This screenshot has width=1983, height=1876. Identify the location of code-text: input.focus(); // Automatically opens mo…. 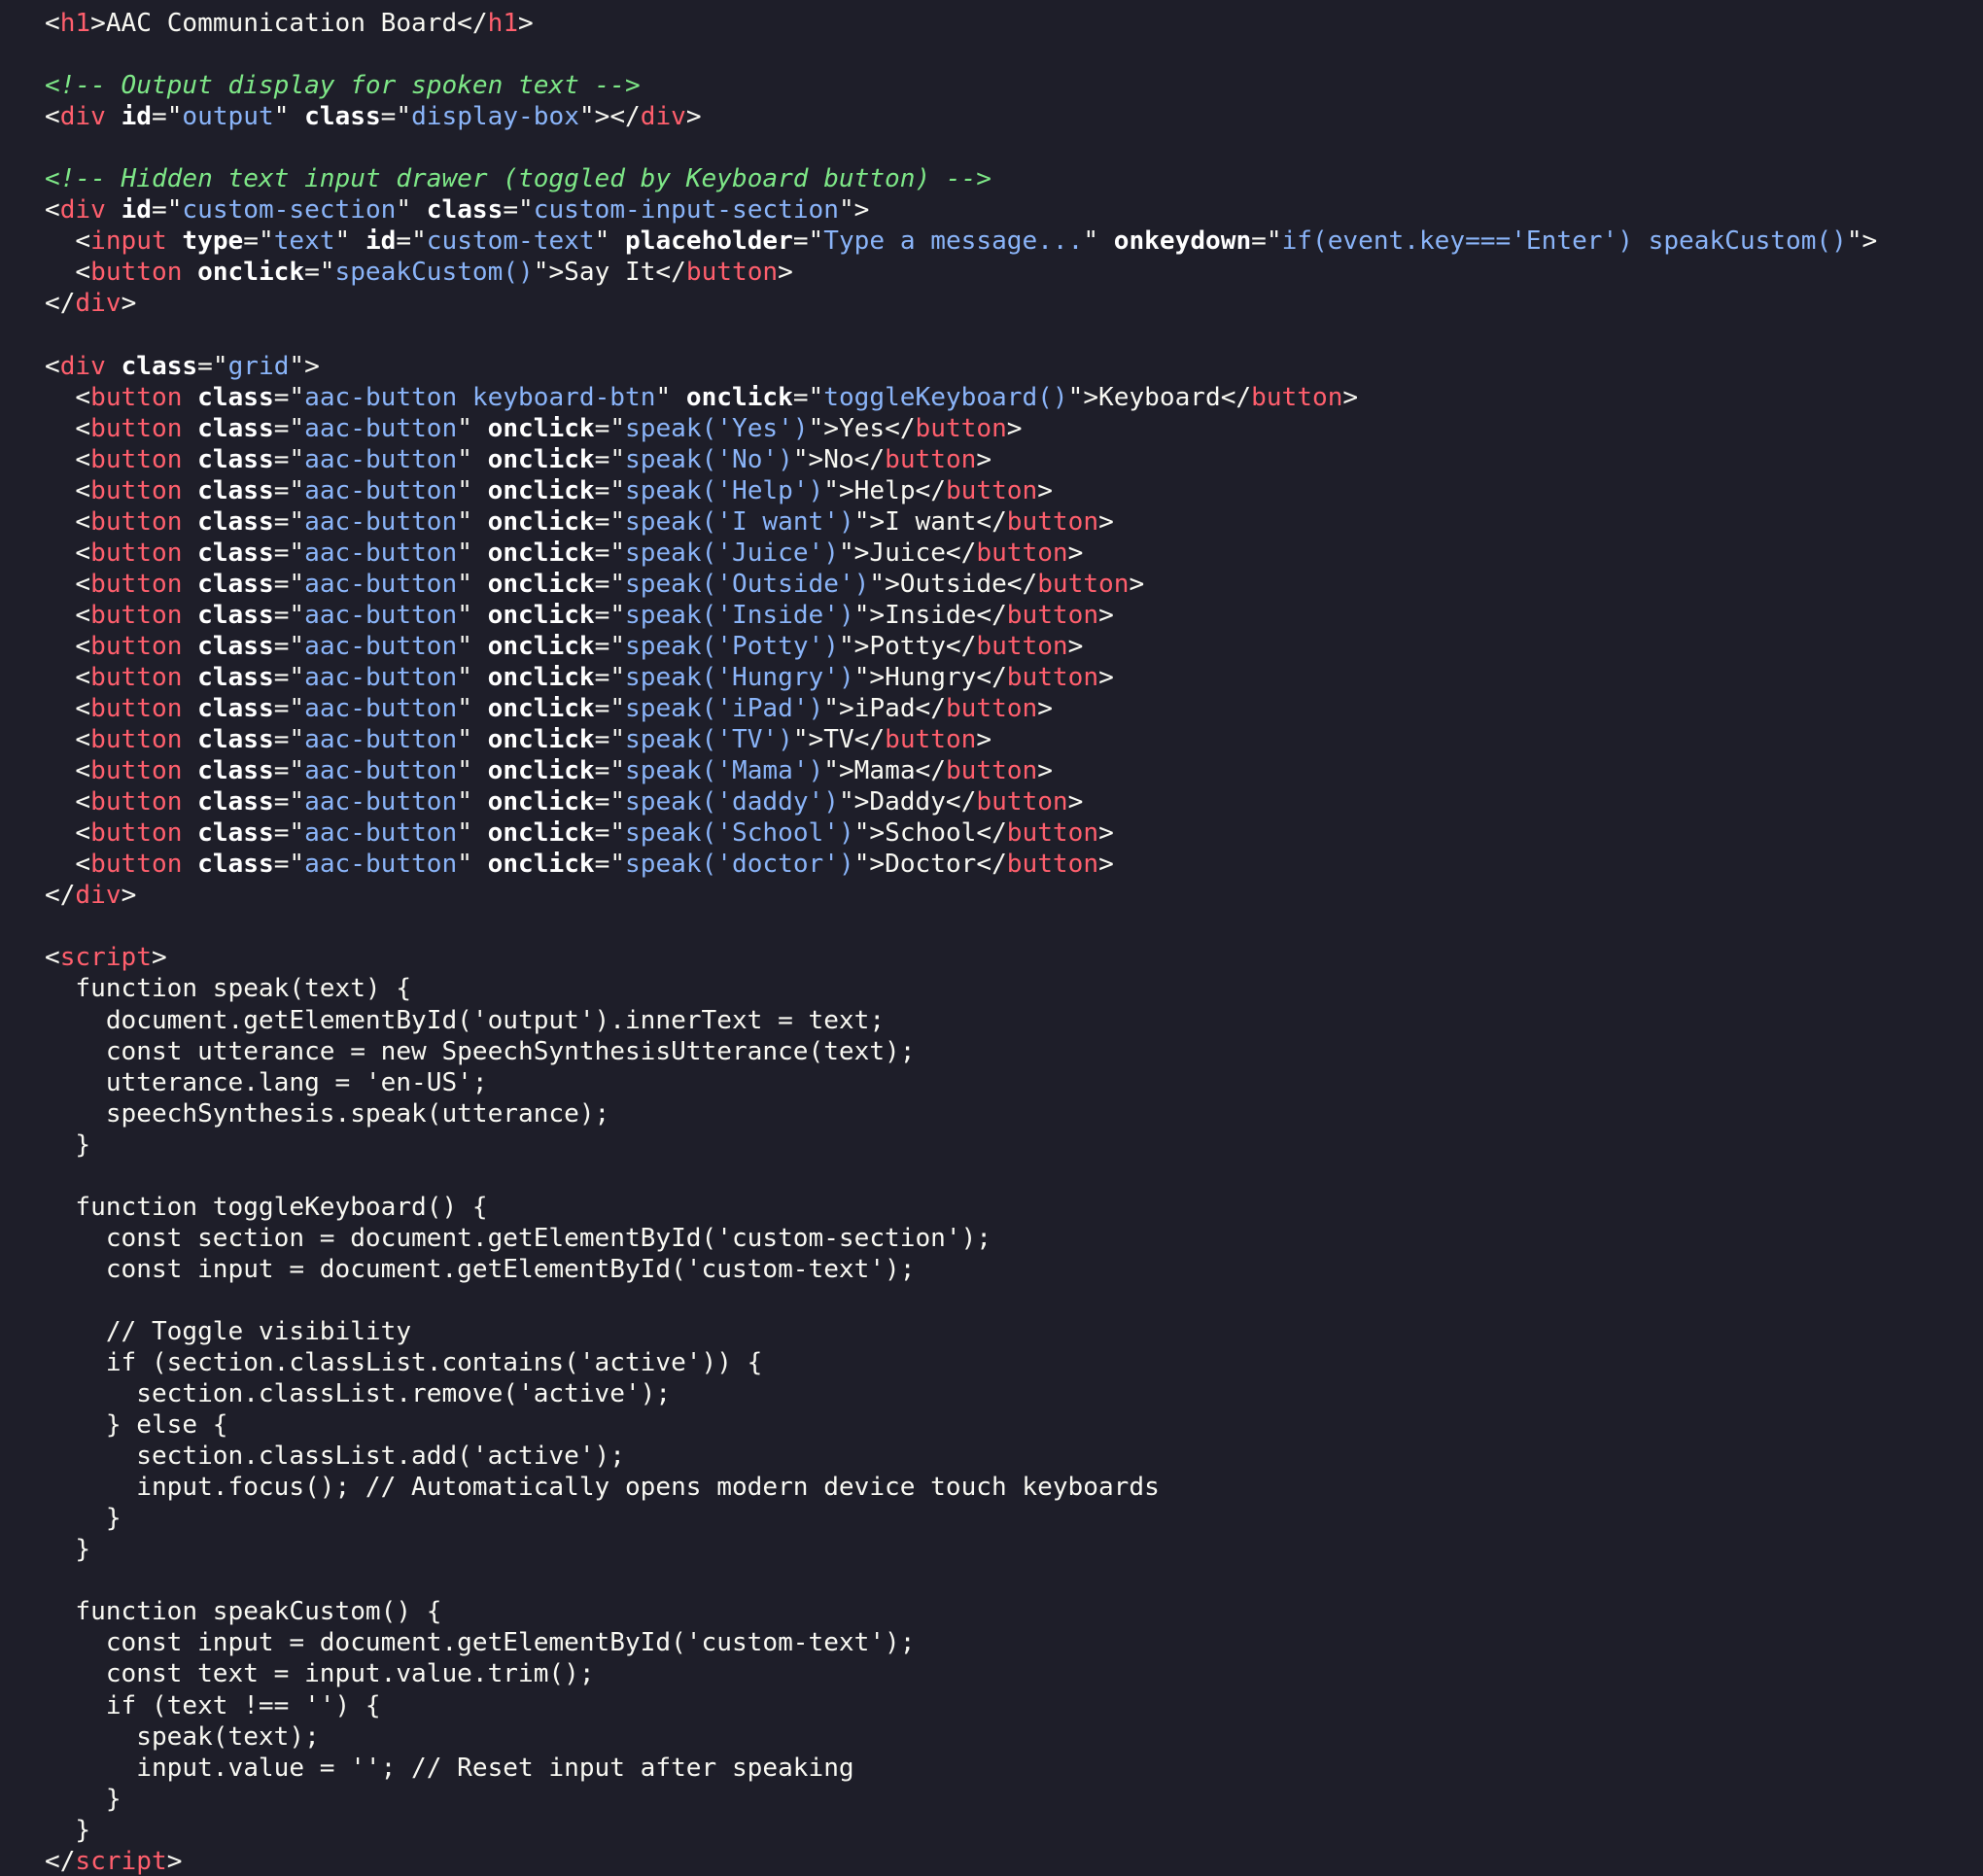
(602, 1488).